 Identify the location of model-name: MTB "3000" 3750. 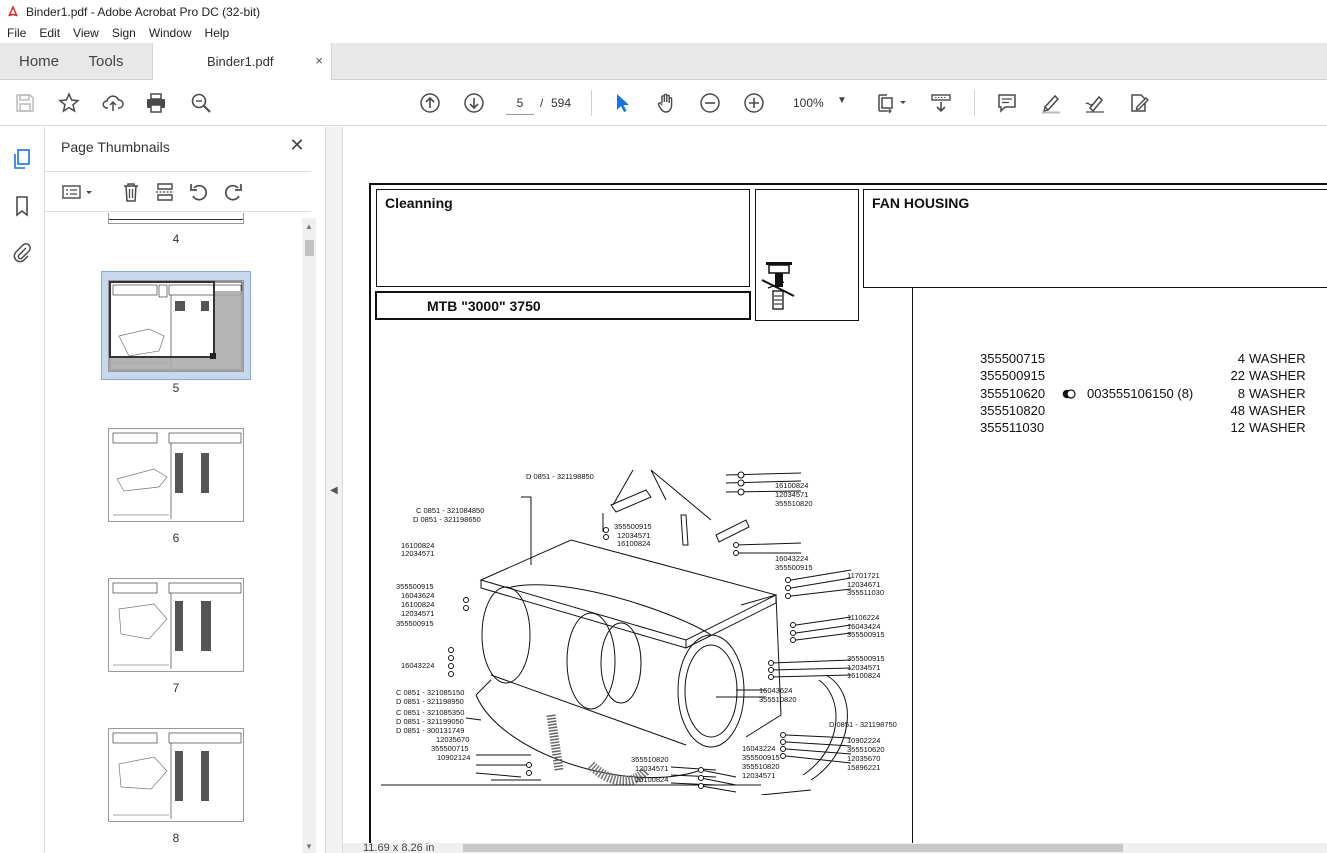
(484, 306).